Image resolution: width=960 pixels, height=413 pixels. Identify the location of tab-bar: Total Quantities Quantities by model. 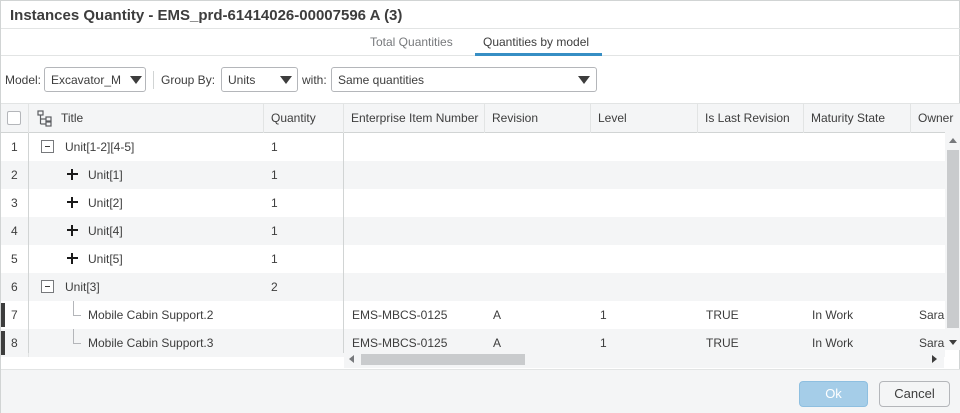
(480, 42).